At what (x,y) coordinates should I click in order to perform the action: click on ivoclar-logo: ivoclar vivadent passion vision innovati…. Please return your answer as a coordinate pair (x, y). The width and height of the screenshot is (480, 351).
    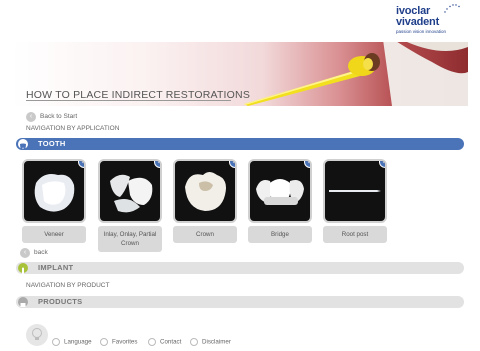
    Looking at the image, I should click on (428, 22).